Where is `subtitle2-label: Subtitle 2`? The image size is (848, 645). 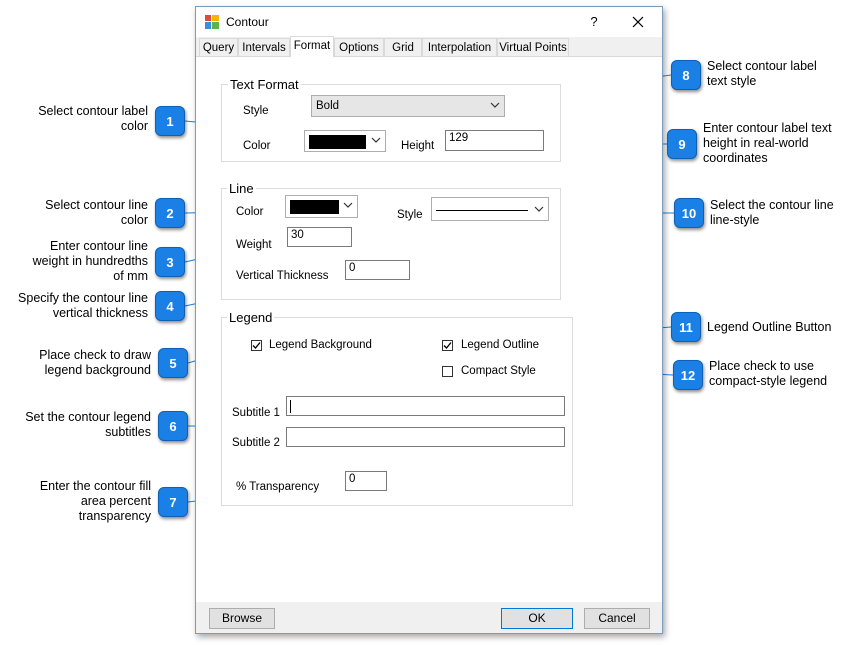
subtitle2-label: Subtitle 2 is located at coordinates (256, 443).